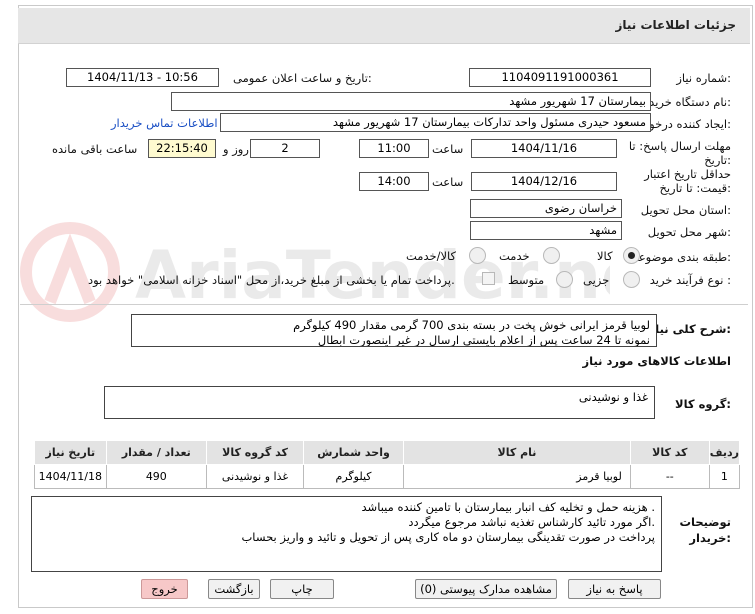  What do you see at coordinates (695, 188) in the screenshot?
I see `validity-label-2: قیمت: تا تاریخ:` at bounding box center [695, 188].